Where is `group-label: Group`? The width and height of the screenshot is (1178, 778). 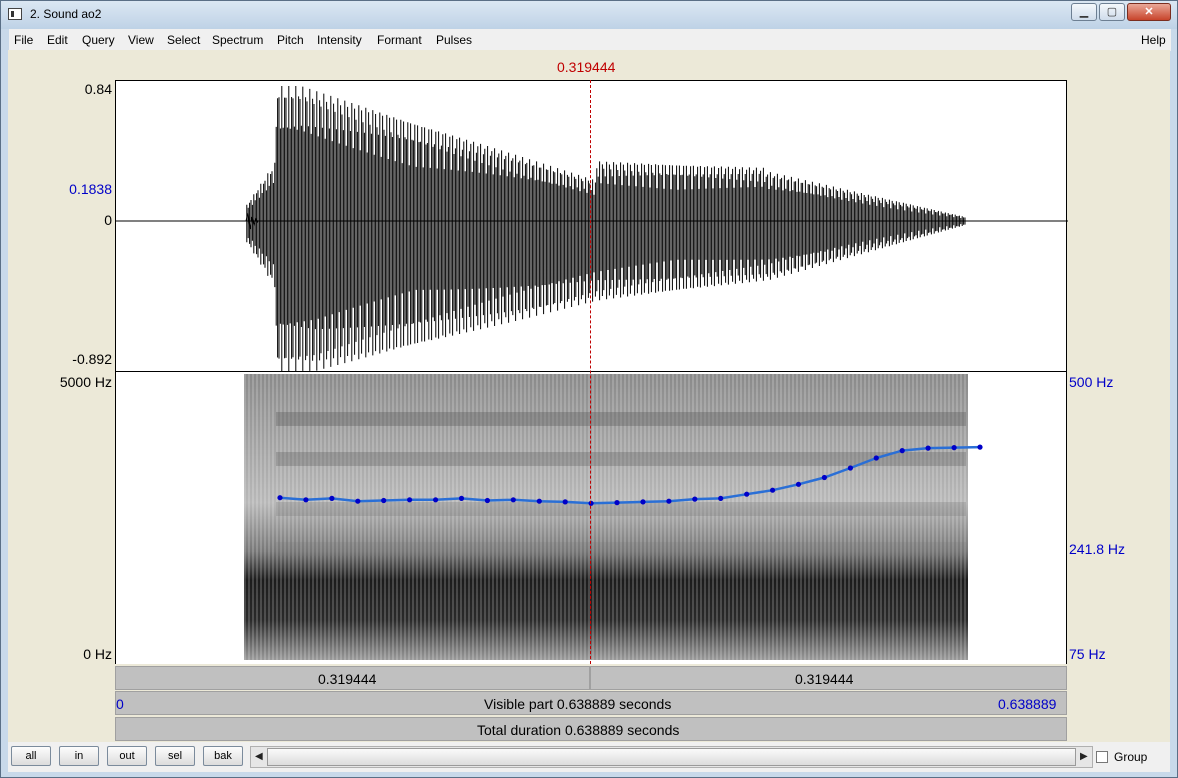 group-label: Group is located at coordinates (1131, 757).